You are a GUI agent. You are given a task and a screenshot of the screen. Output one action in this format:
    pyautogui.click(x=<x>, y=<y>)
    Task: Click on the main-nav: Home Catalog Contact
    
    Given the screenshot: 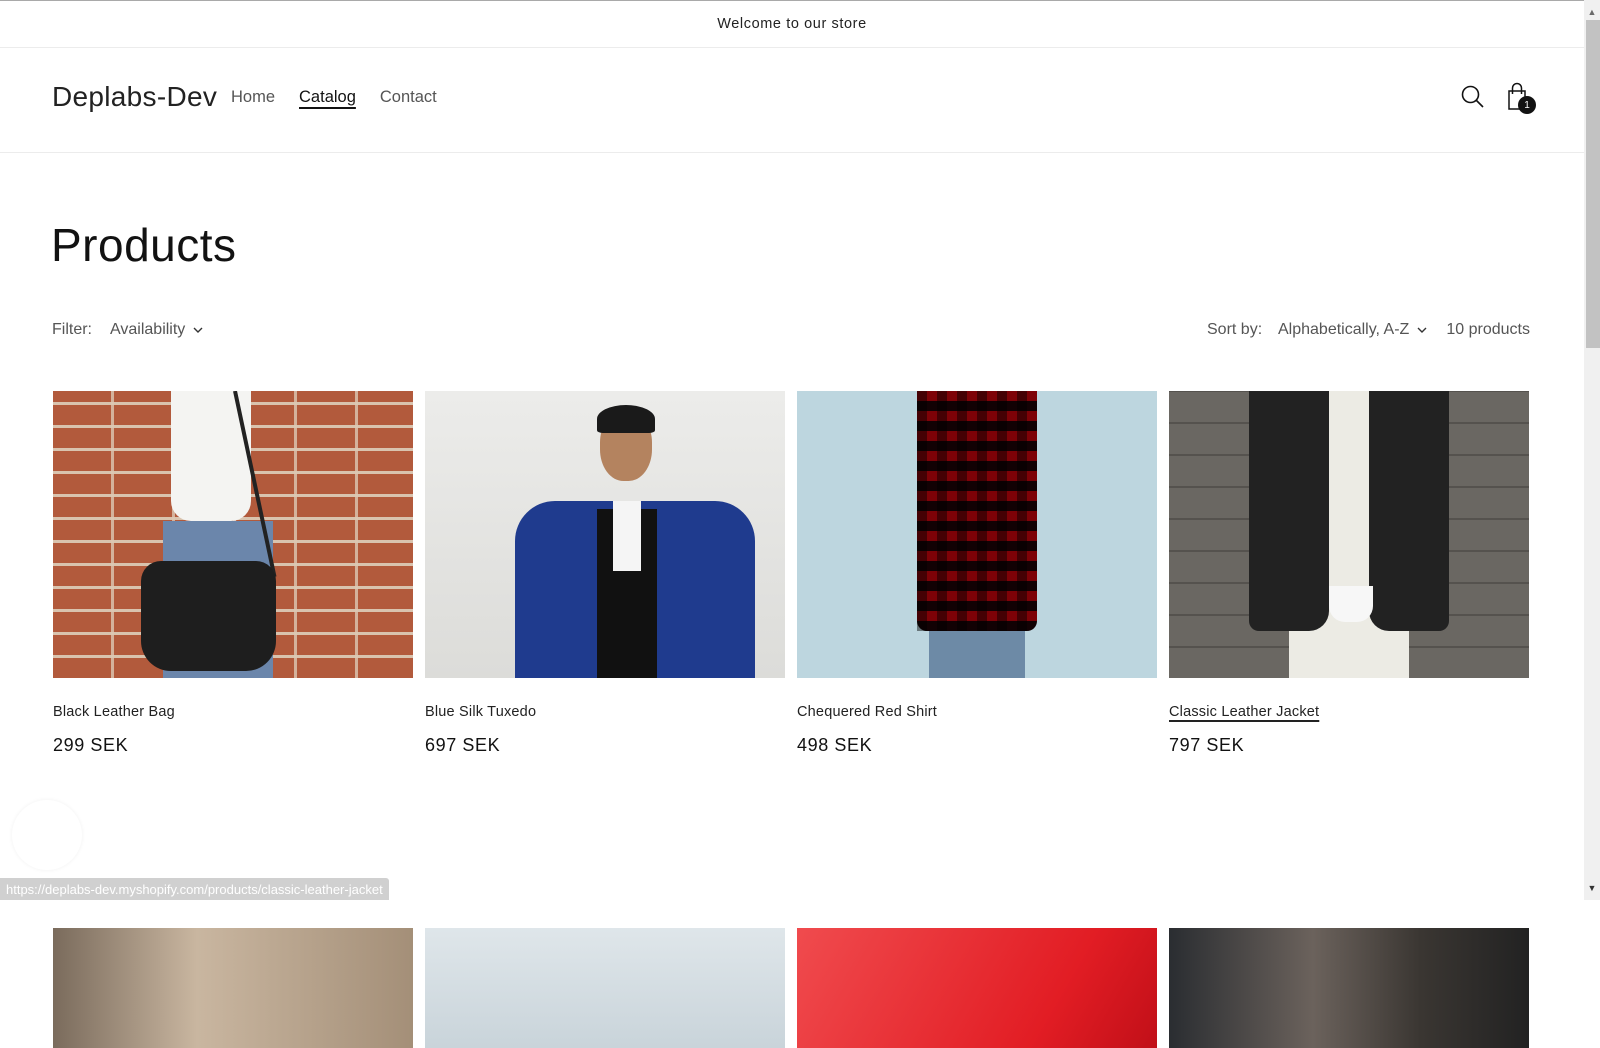 What is the action you would take?
    pyautogui.click(x=334, y=97)
    